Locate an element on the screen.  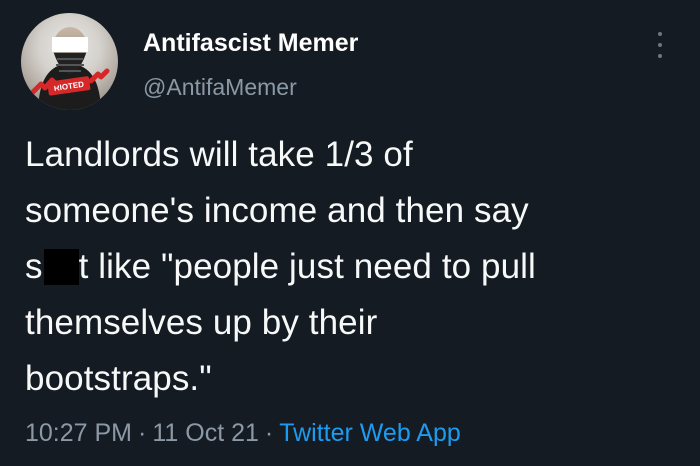
tweet-time: 10:27 PM is located at coordinates (78, 433).